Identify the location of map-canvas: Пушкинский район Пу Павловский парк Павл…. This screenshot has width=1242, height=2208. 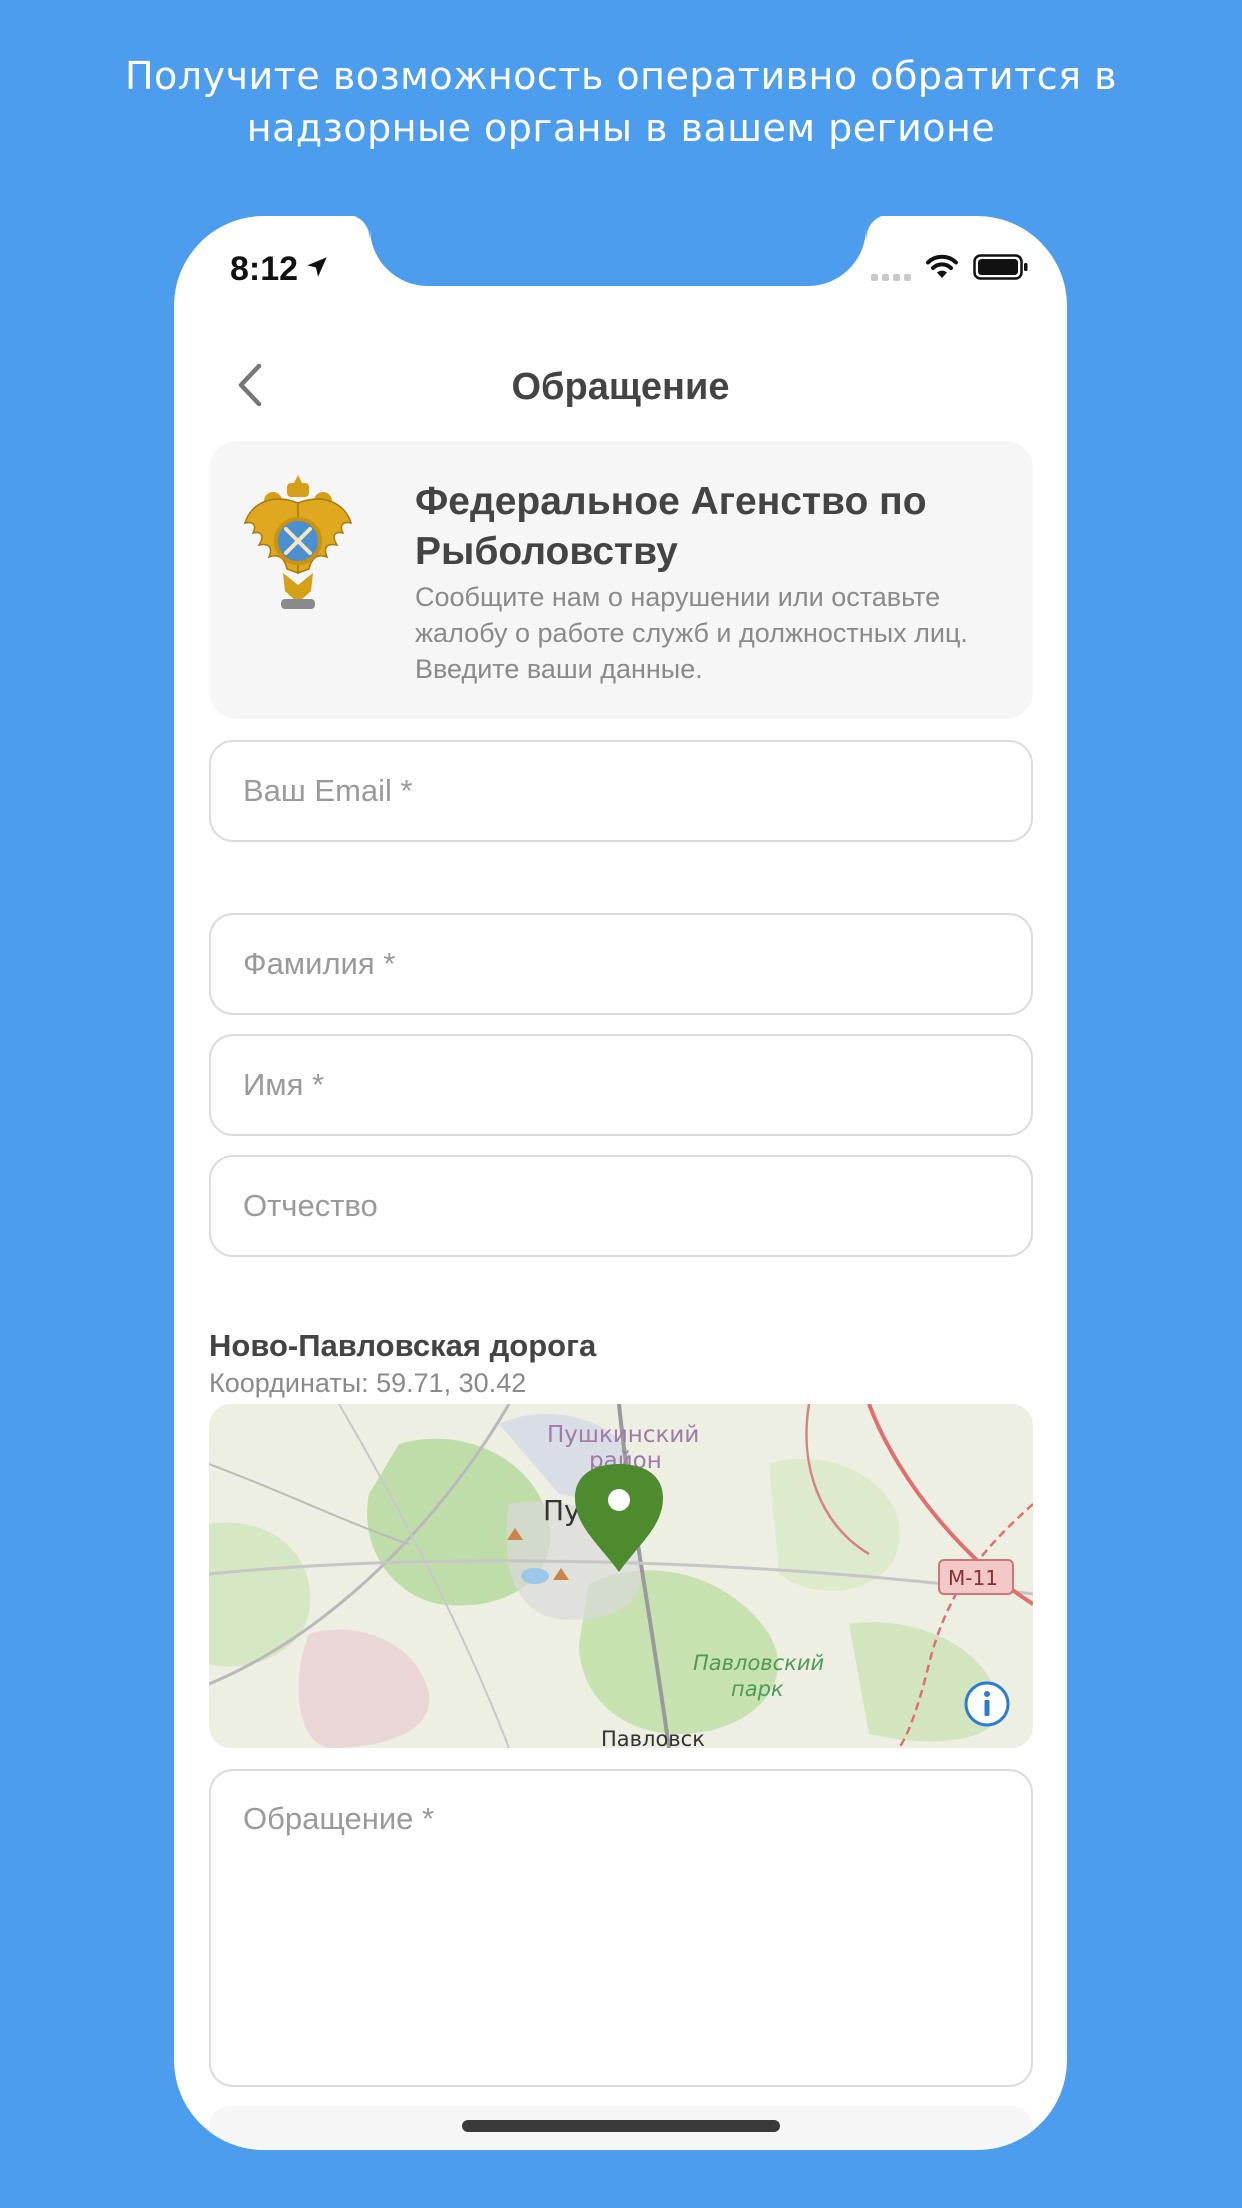
(621, 1576).